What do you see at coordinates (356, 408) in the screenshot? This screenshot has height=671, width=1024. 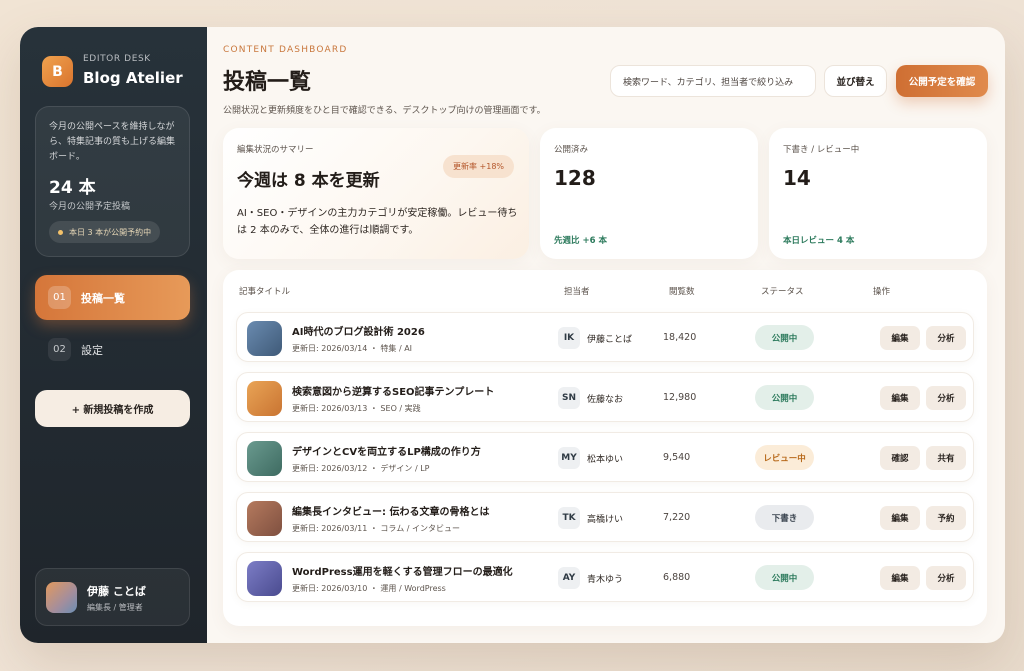 I see `post-meta: 更新日: 2026/03/13 ・ SEO / 実践` at bounding box center [356, 408].